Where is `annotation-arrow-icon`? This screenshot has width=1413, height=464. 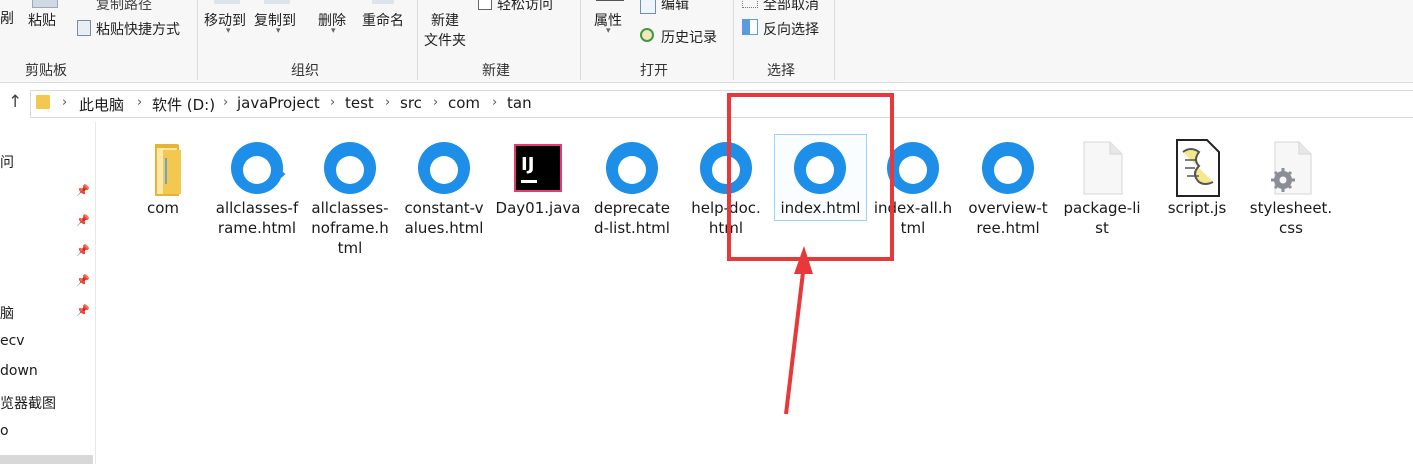 annotation-arrow-icon is located at coordinates (798, 330).